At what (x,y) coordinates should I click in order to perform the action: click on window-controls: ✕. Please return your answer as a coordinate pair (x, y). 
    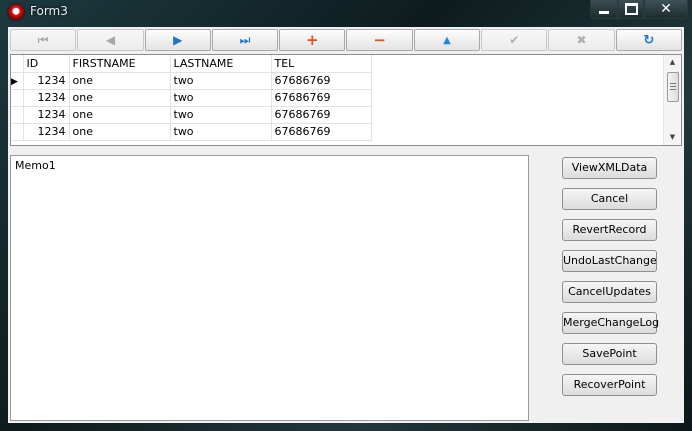
    Looking at the image, I should click on (639, 9).